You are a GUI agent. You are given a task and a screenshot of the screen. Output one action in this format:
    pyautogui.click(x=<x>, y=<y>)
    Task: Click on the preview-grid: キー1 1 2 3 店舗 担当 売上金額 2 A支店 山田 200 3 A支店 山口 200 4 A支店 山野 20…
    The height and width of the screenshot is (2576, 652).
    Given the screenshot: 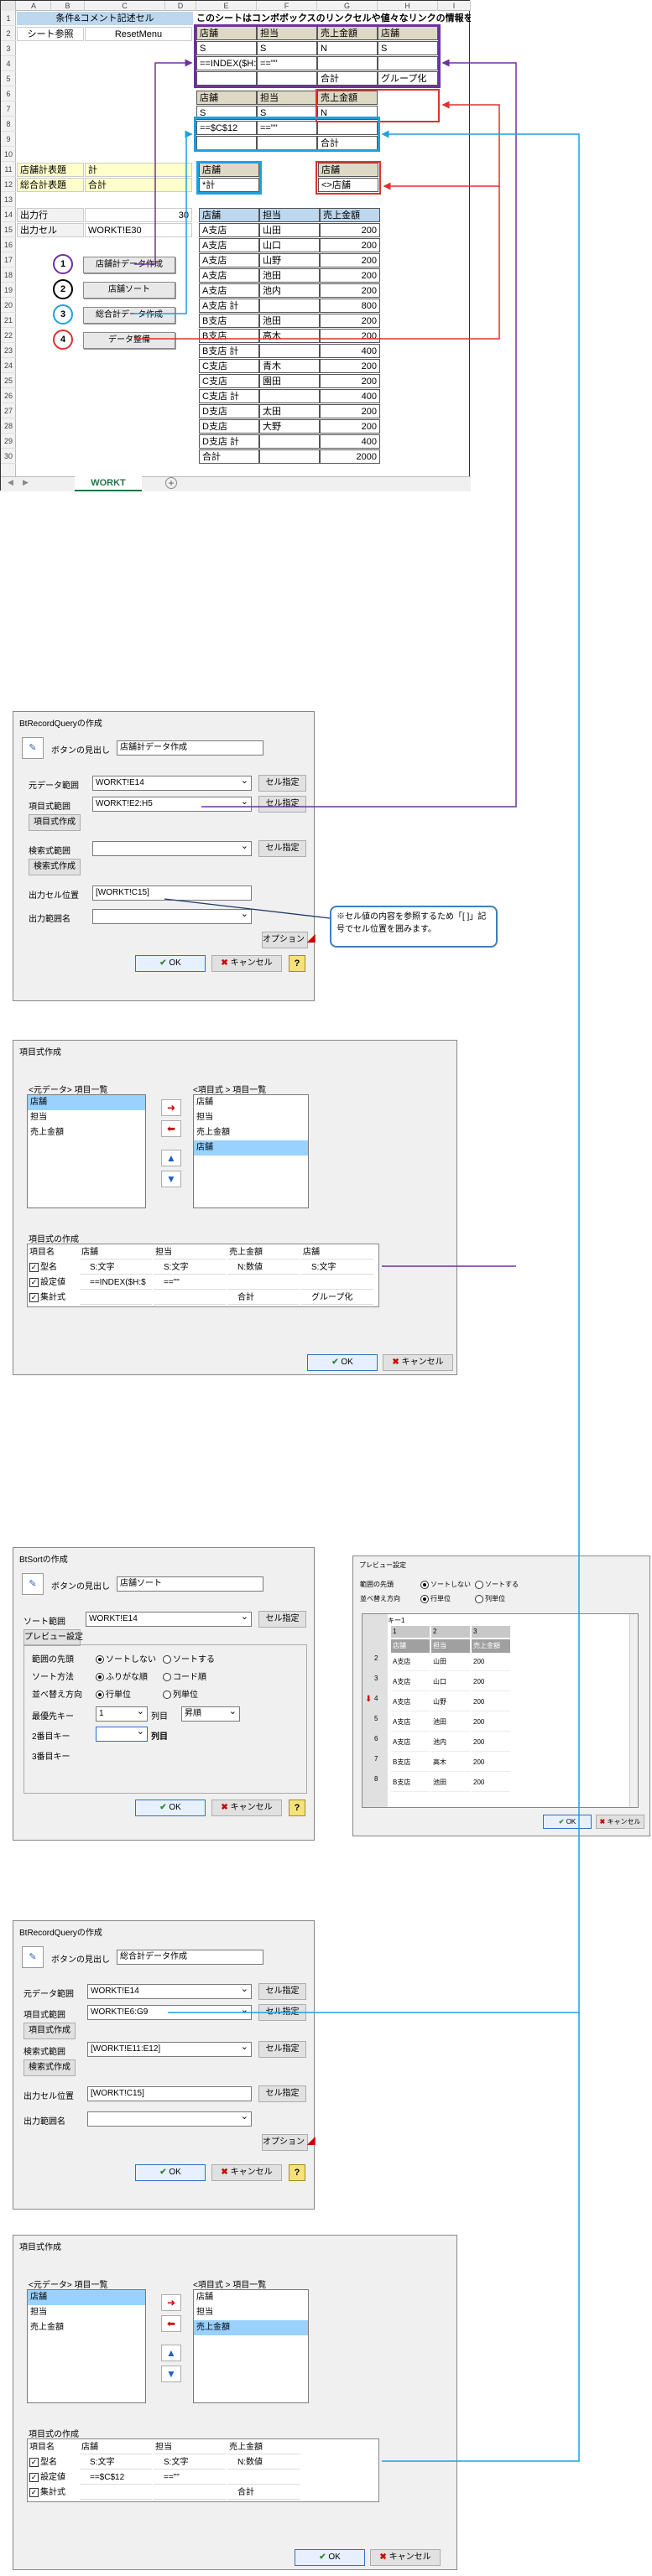 What is the action you would take?
    pyautogui.click(x=500, y=1710)
    